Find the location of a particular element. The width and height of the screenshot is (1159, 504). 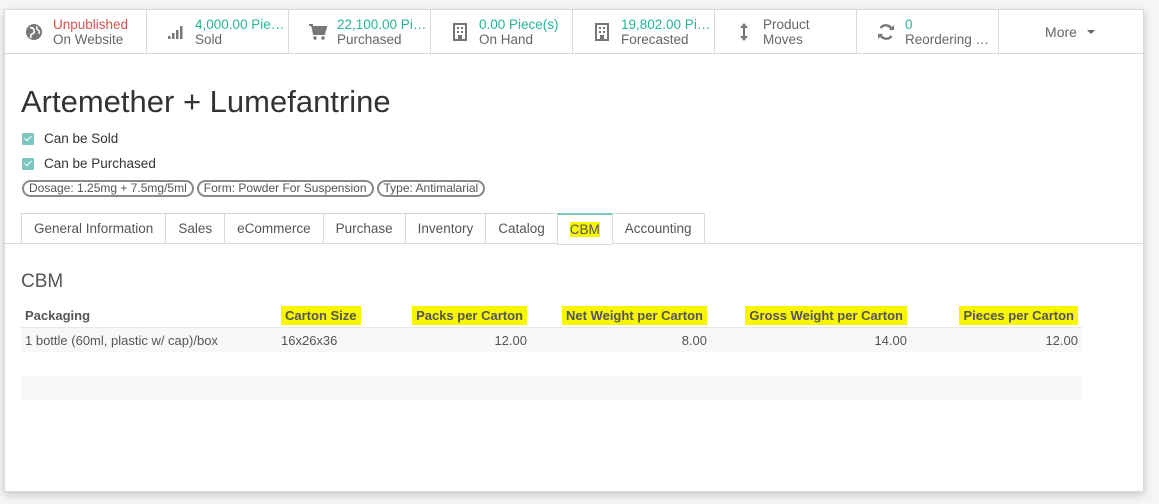

forecasted-button: 19,802.00 Pie… Forecasted is located at coordinates (644, 32).